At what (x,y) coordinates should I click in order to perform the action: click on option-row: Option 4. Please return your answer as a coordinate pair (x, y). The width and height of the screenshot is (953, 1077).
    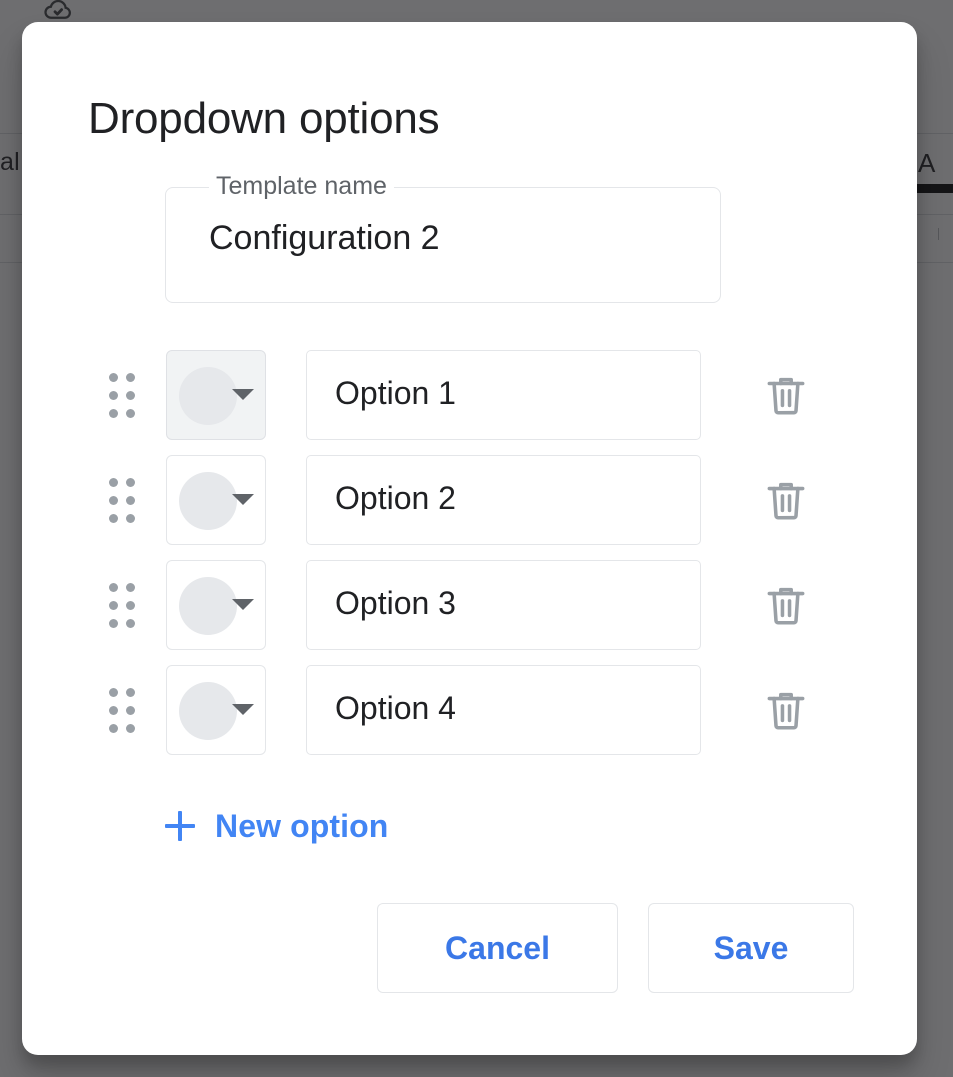
    Looking at the image, I should click on (469, 710).